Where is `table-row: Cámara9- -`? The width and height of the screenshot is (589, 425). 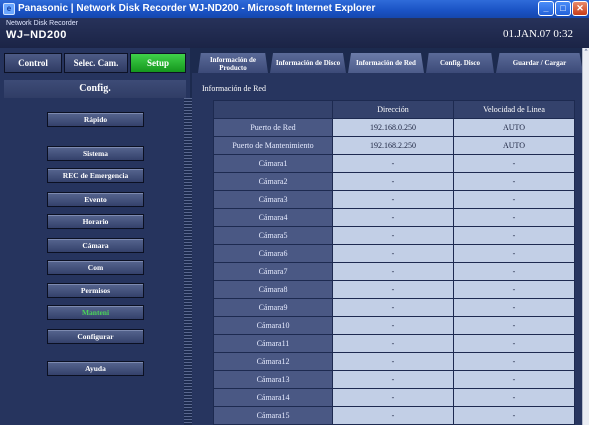 table-row: Cámara9- - is located at coordinates (394, 307).